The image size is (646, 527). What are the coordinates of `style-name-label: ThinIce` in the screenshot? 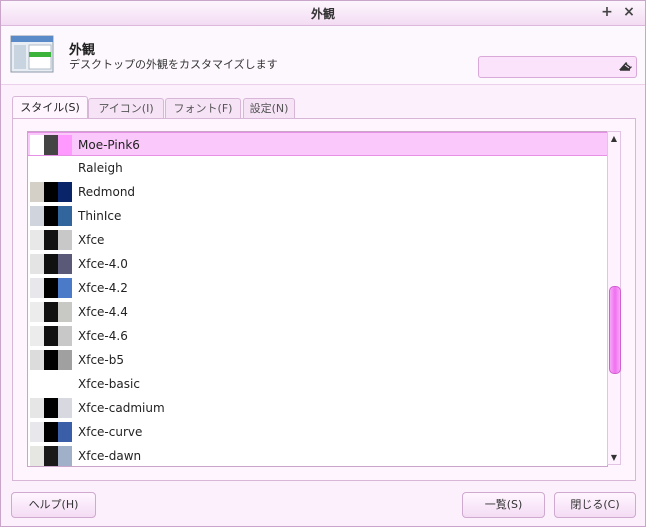 It's located at (100, 216).